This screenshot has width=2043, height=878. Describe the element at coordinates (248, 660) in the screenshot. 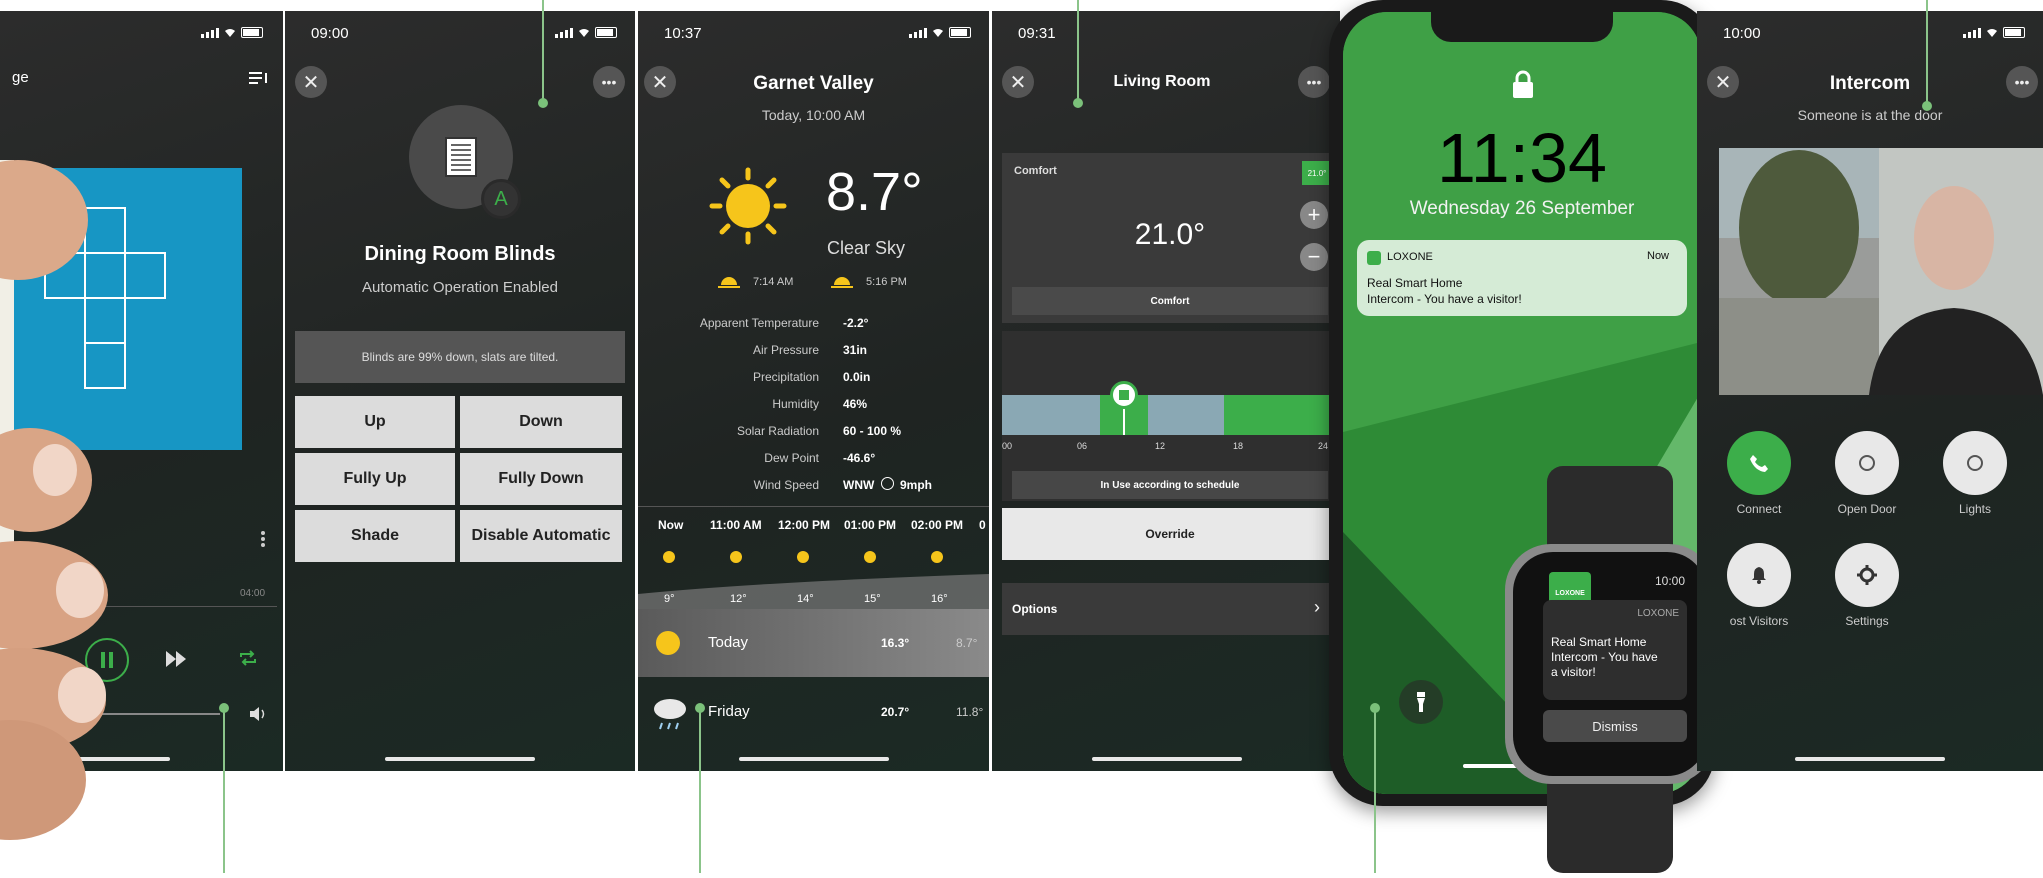

I see `repeat-icon` at that location.